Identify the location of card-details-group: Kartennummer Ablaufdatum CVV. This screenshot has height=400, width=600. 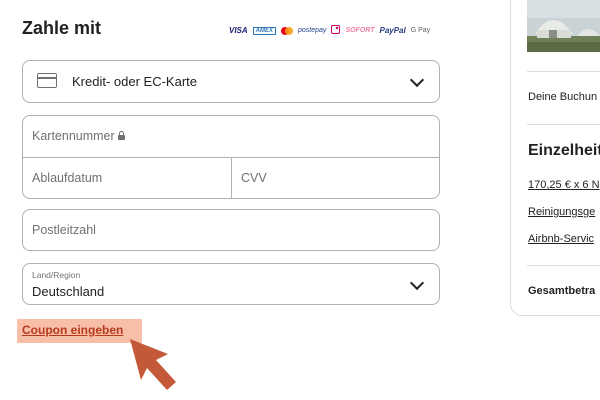
(231, 157).